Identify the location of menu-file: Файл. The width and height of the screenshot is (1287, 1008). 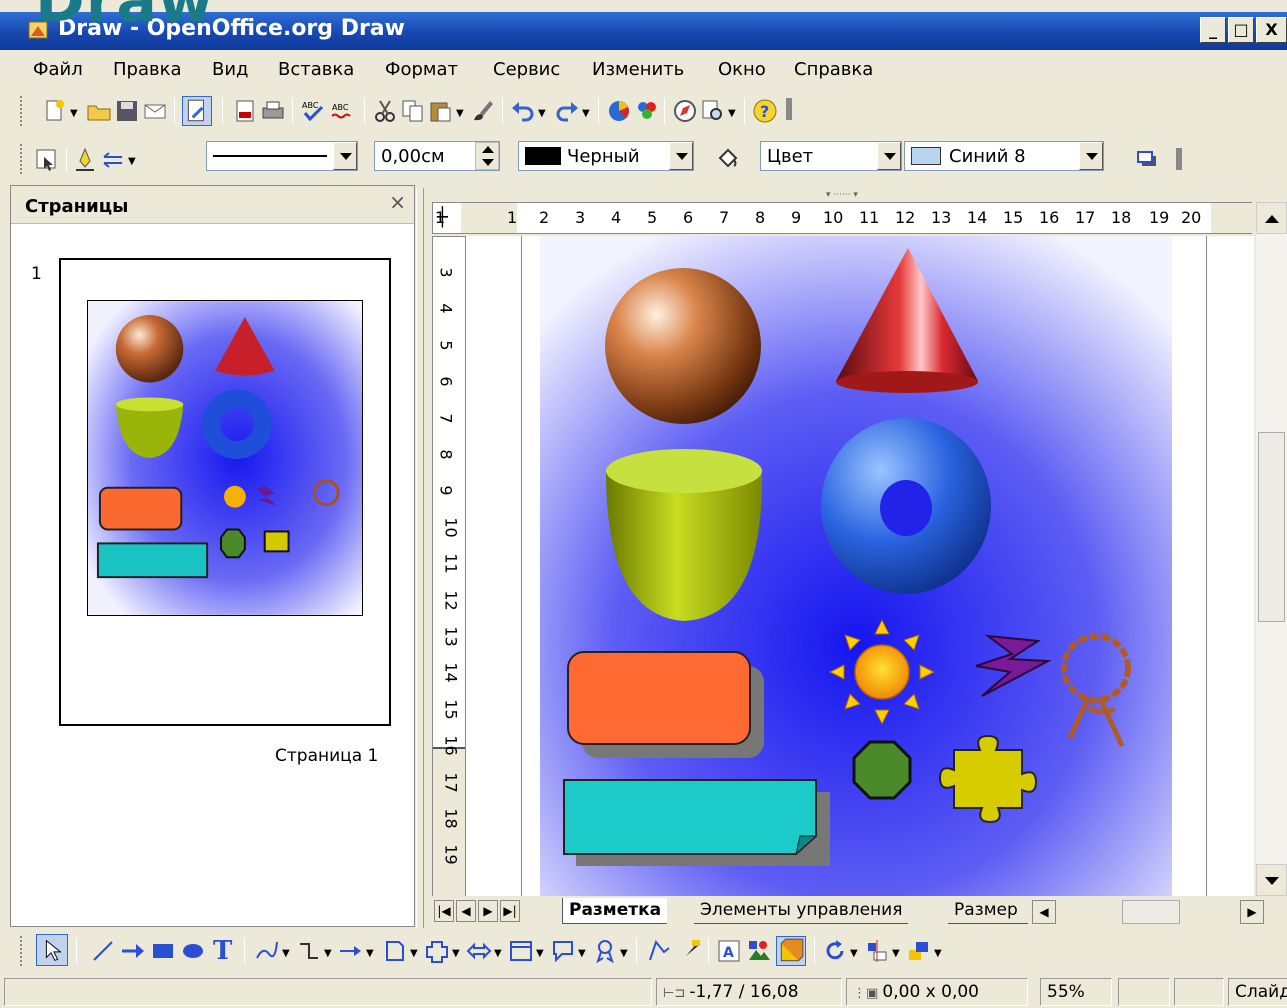
(58, 69).